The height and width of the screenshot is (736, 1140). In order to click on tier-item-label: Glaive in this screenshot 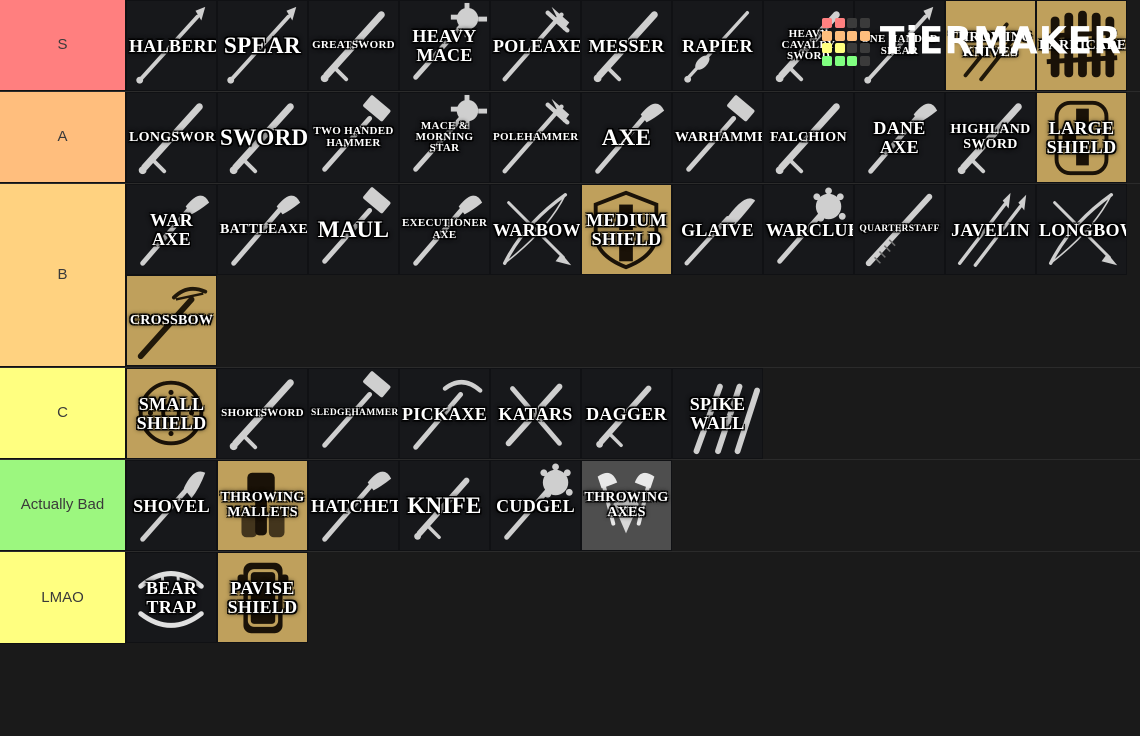, I will do `click(717, 229)`.